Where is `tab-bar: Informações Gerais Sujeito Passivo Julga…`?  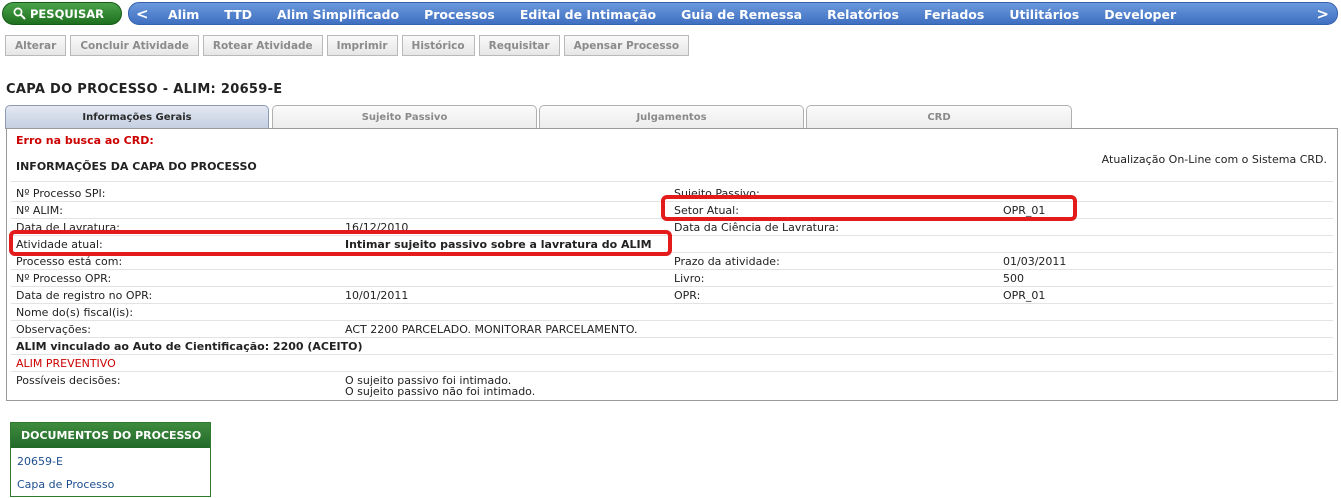 tab-bar: Informações Gerais Sujeito Passivo Julga… is located at coordinates (672, 117).